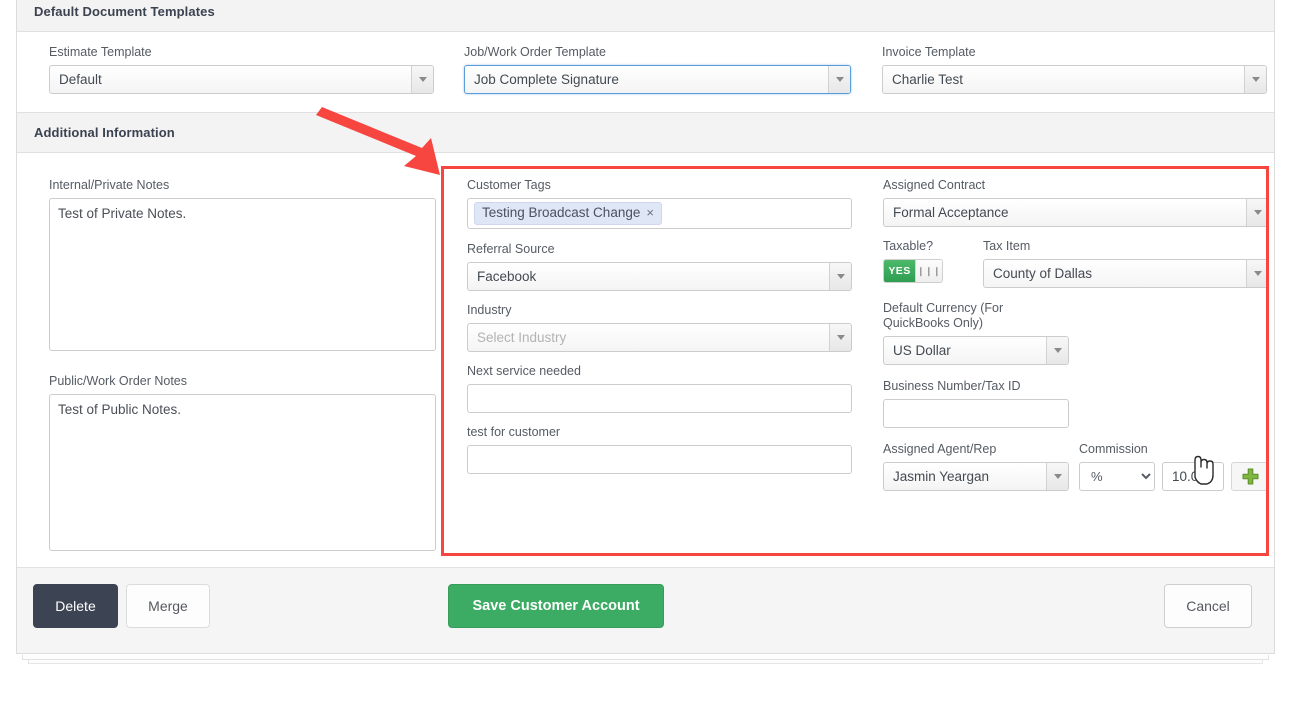 This screenshot has width=1291, height=704. Describe the element at coordinates (489, 310) in the screenshot. I see `industry-label: Industry` at that location.